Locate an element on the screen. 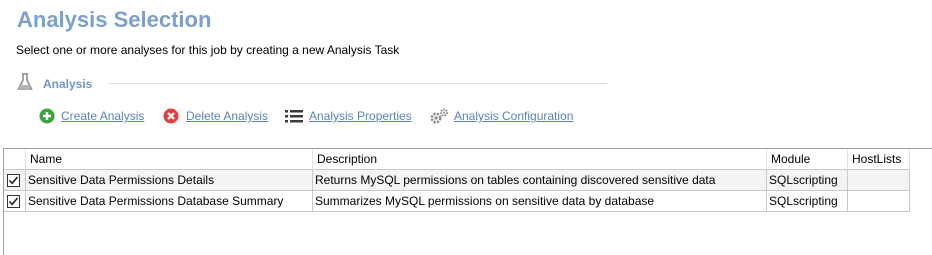  delete-circle-icon is located at coordinates (171, 116).